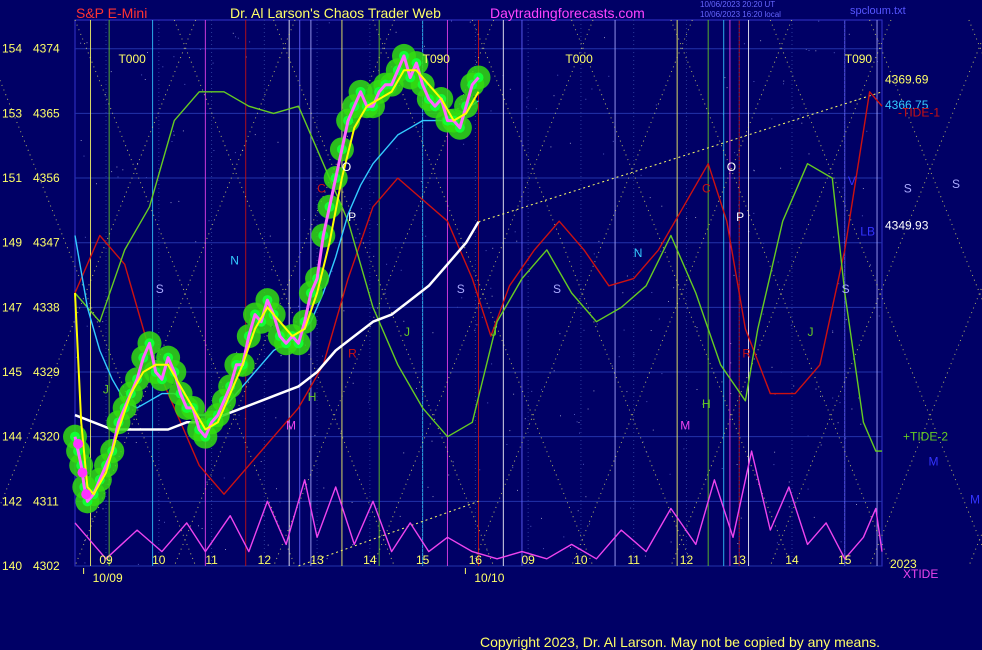 The height and width of the screenshot is (650, 982). What do you see at coordinates (907, 226) in the screenshot?
I see `price-label-slow-ma: 4349.93` at bounding box center [907, 226].